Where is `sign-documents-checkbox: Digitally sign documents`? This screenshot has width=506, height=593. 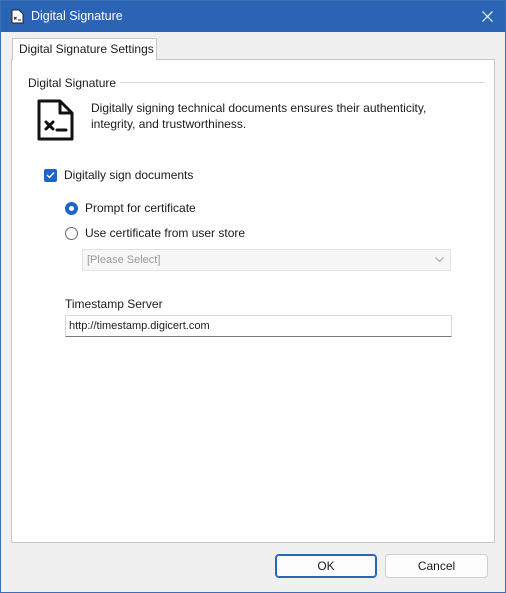
sign-documents-checkbox: Digitally sign documents is located at coordinates (118, 175).